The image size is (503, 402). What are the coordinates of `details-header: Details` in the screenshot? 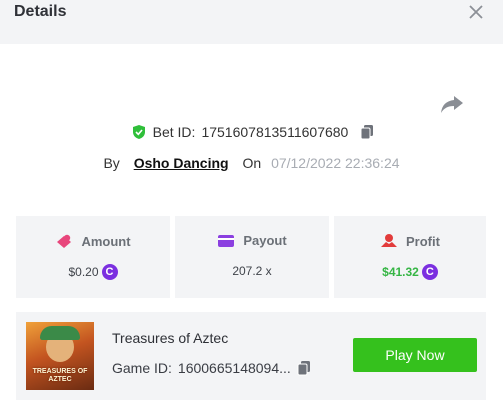 It's located at (251, 22).